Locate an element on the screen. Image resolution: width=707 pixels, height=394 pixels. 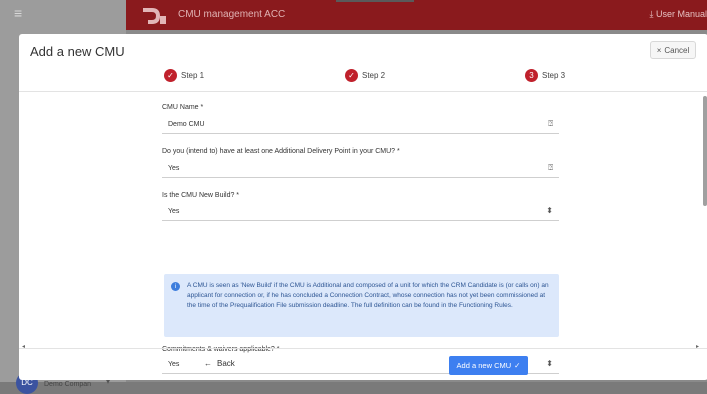
header-accent-line is located at coordinates (375, 1).